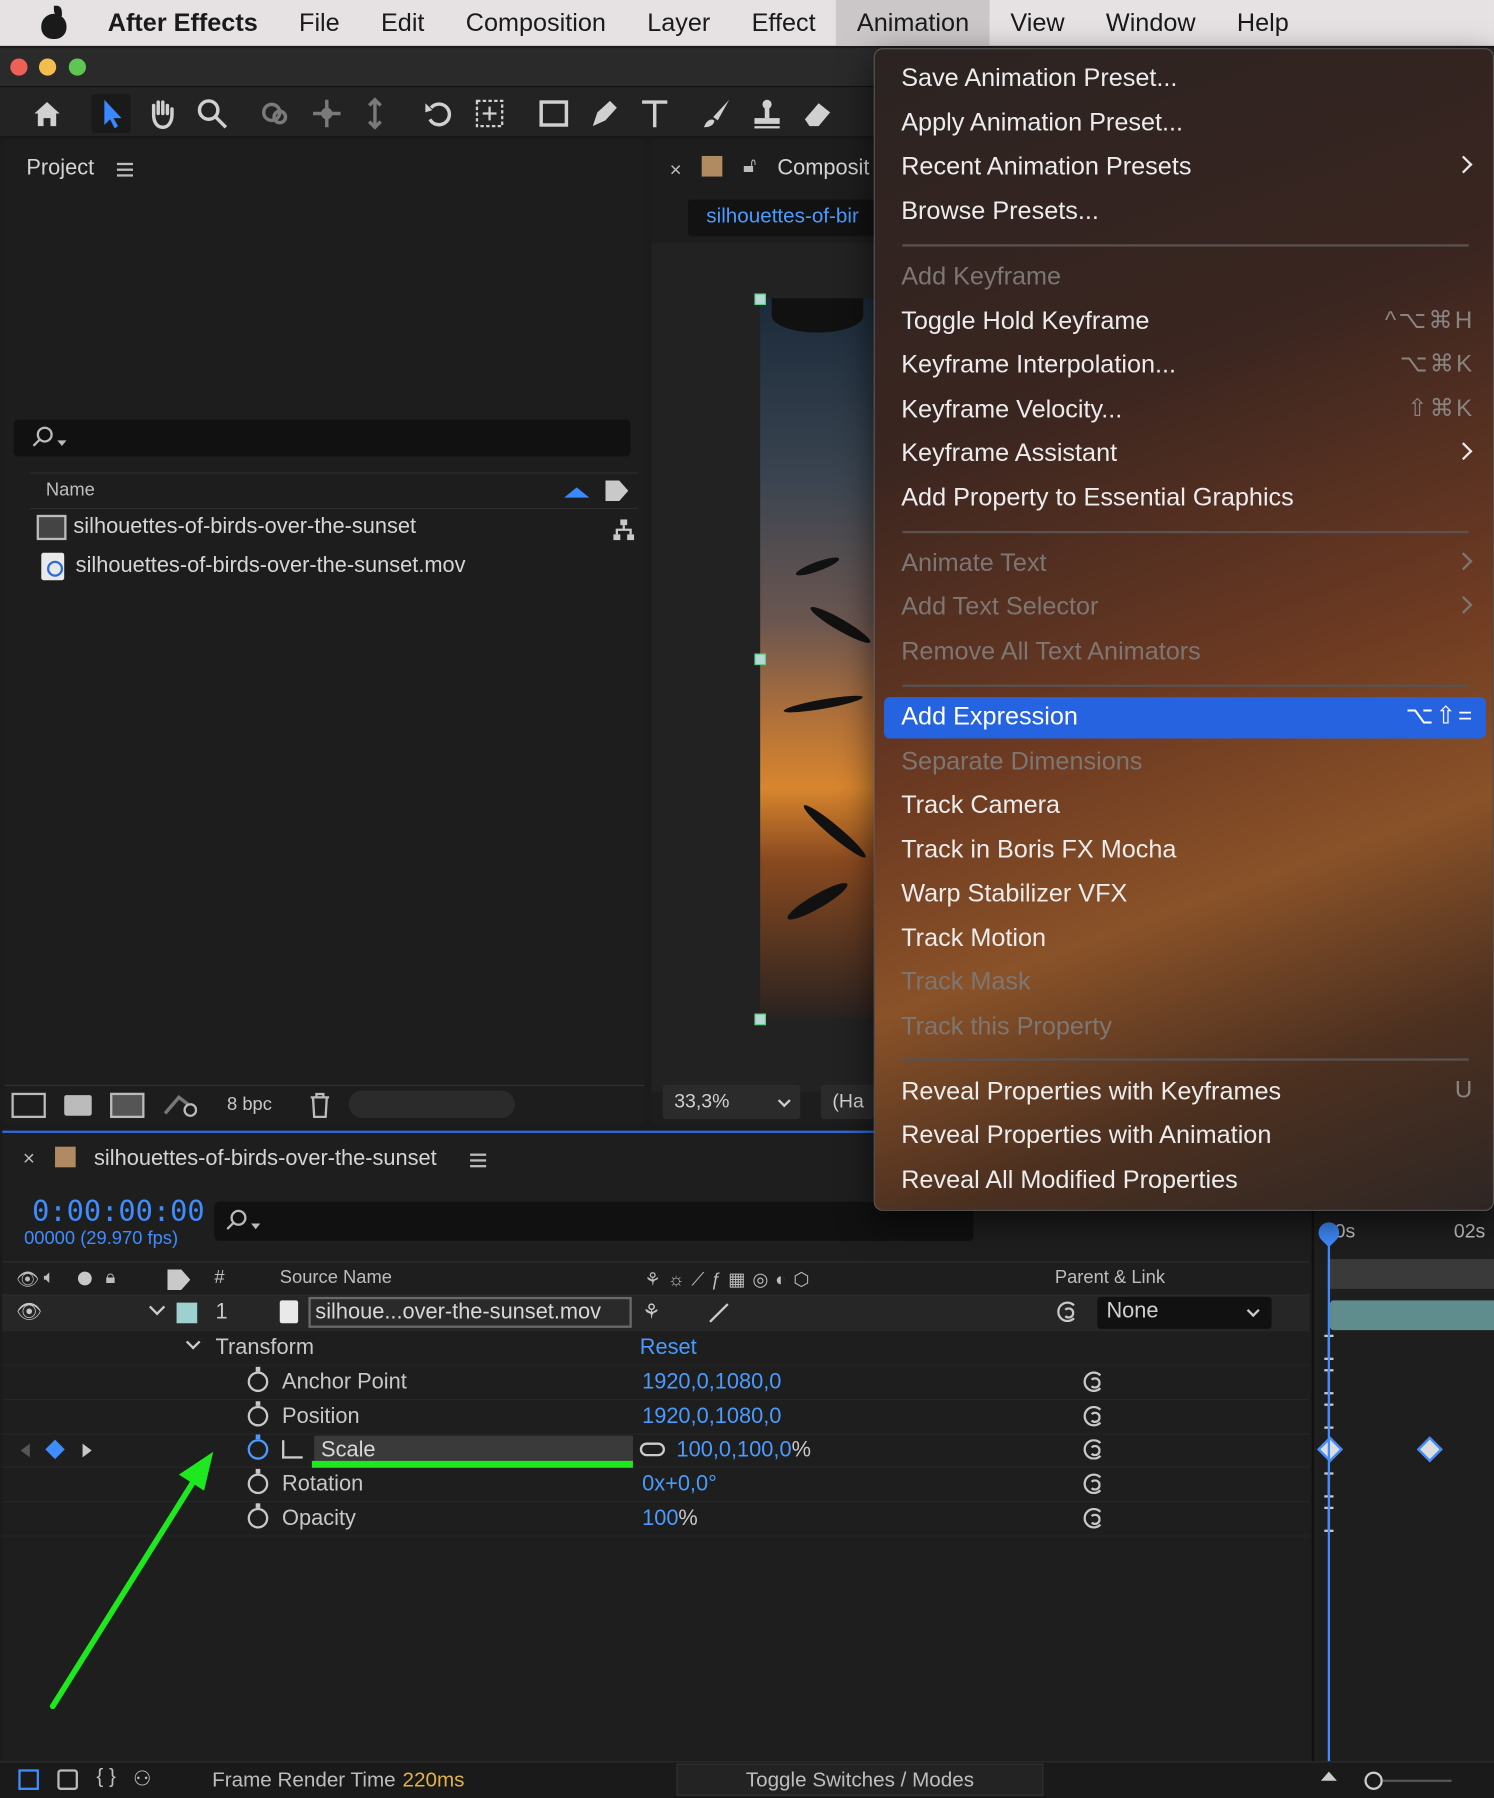  What do you see at coordinates (55, 1449) in the screenshot?
I see `add-keyframe-icon` at bounding box center [55, 1449].